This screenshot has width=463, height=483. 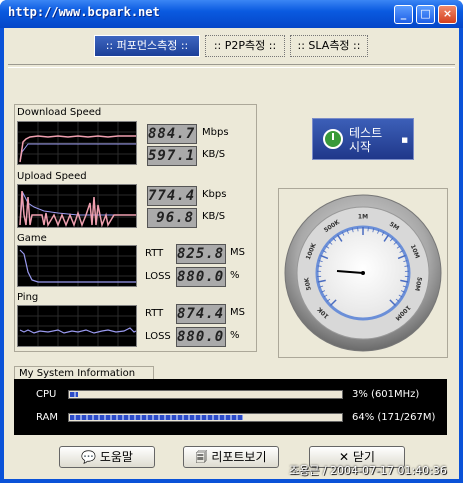 I want to click on ping-graph, so click(x=77, y=326).